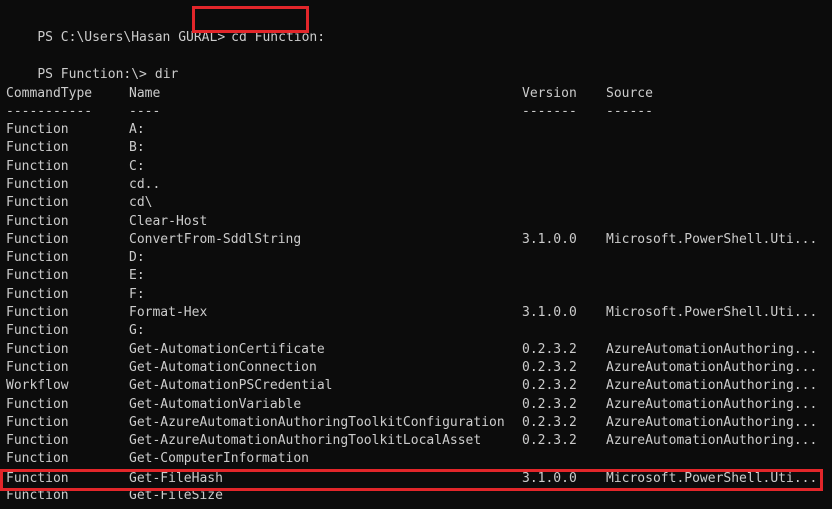 The image size is (832, 509). What do you see at coordinates (137, 331) in the screenshot?
I see `row-name: G:` at bounding box center [137, 331].